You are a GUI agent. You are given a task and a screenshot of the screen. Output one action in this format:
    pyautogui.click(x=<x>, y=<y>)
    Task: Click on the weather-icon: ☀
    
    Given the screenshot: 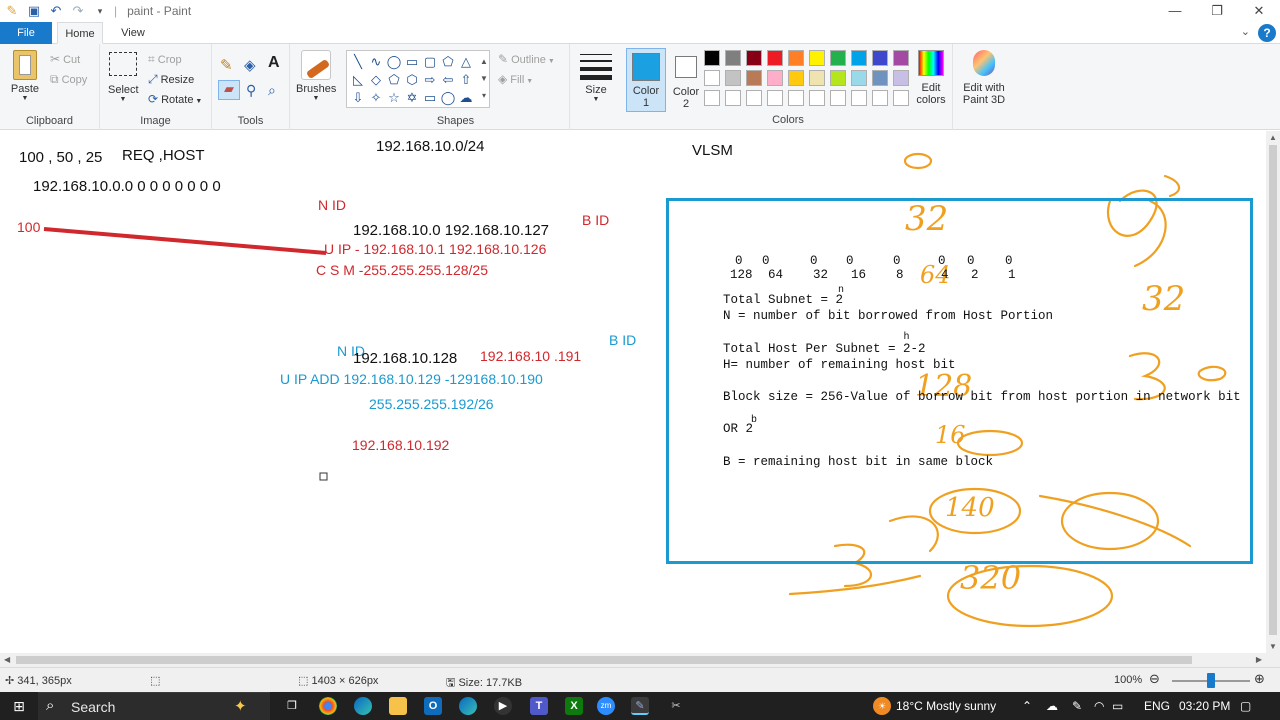 What is the action you would take?
    pyautogui.click(x=882, y=706)
    